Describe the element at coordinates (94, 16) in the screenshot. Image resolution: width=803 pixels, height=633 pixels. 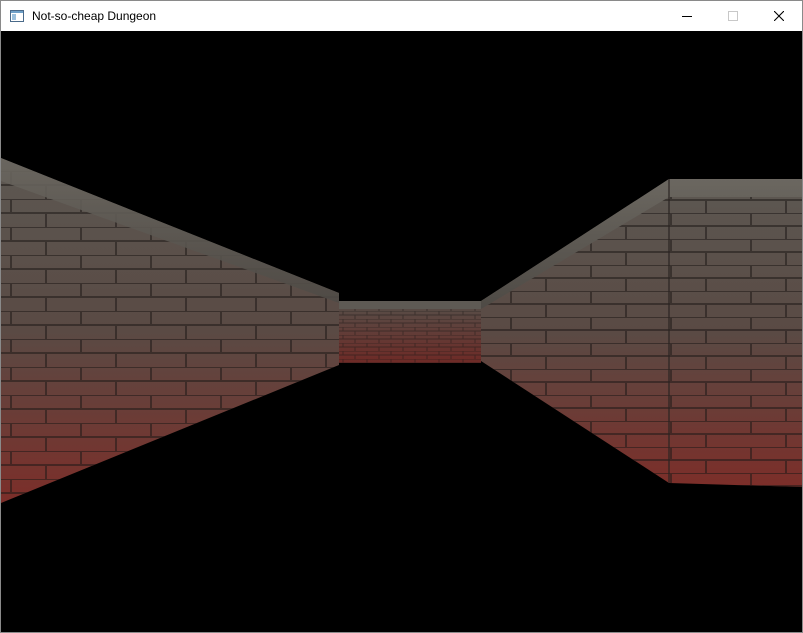
I see `window-title: Not-so-cheap Dungeon` at that location.